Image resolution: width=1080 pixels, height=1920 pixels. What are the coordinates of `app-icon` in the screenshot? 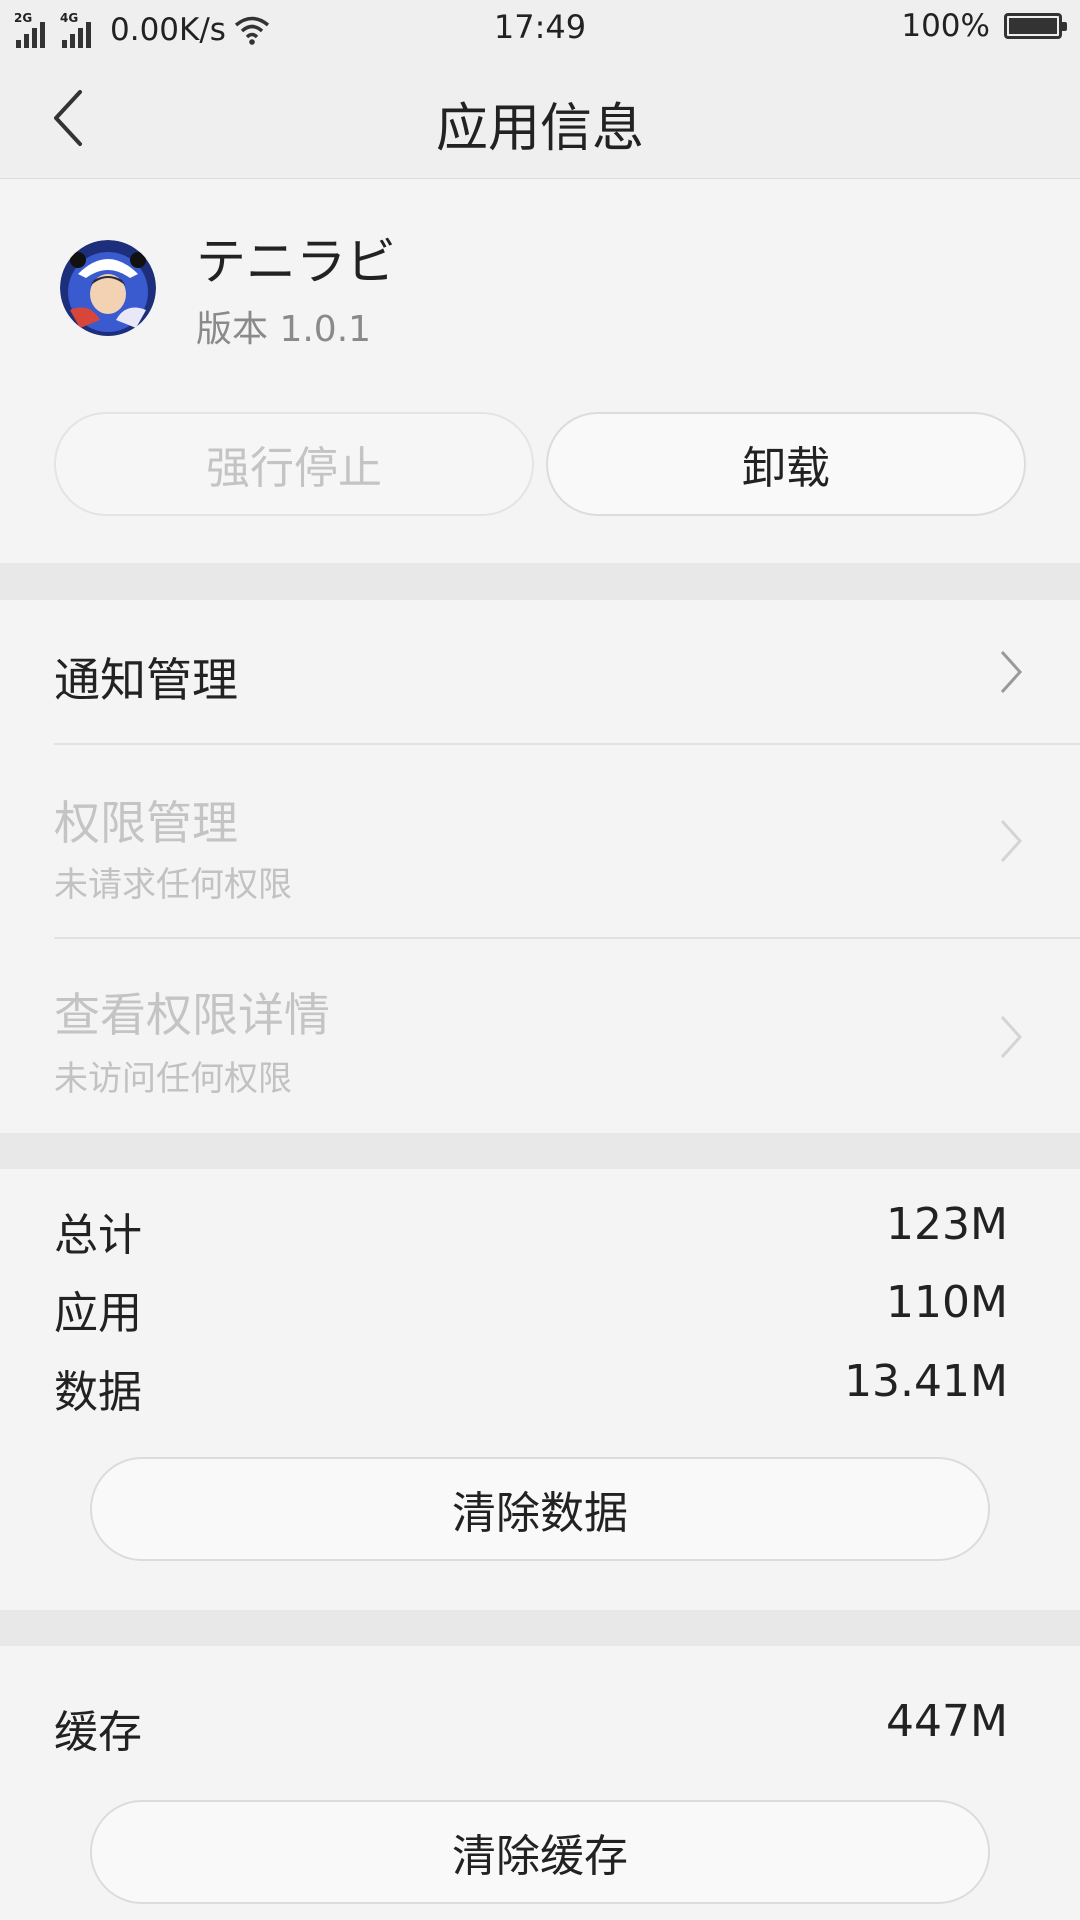 It's located at (108, 288).